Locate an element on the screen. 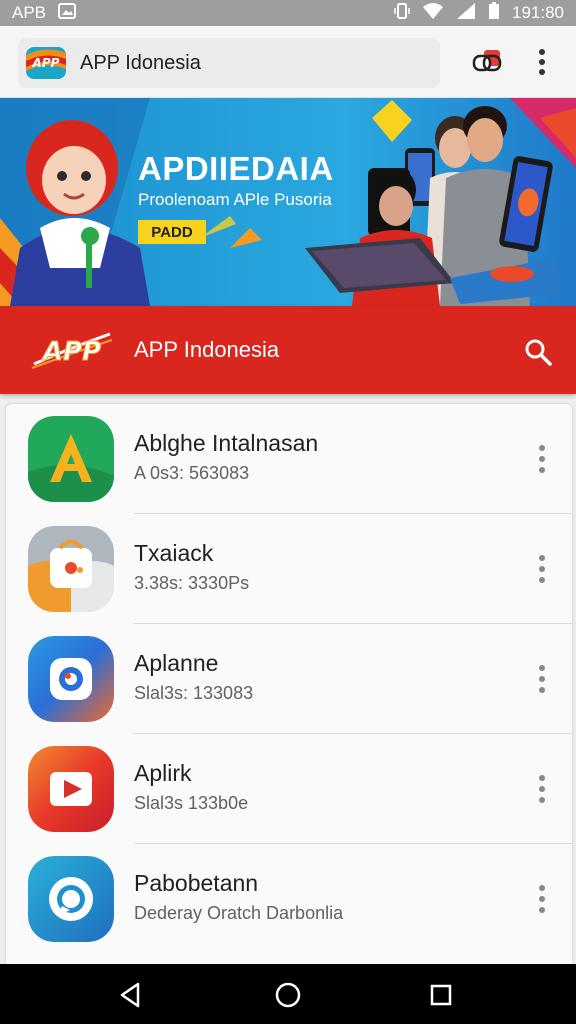 Image resolution: width=576 pixels, height=1024 pixels. home-icon is located at coordinates (288, 995).